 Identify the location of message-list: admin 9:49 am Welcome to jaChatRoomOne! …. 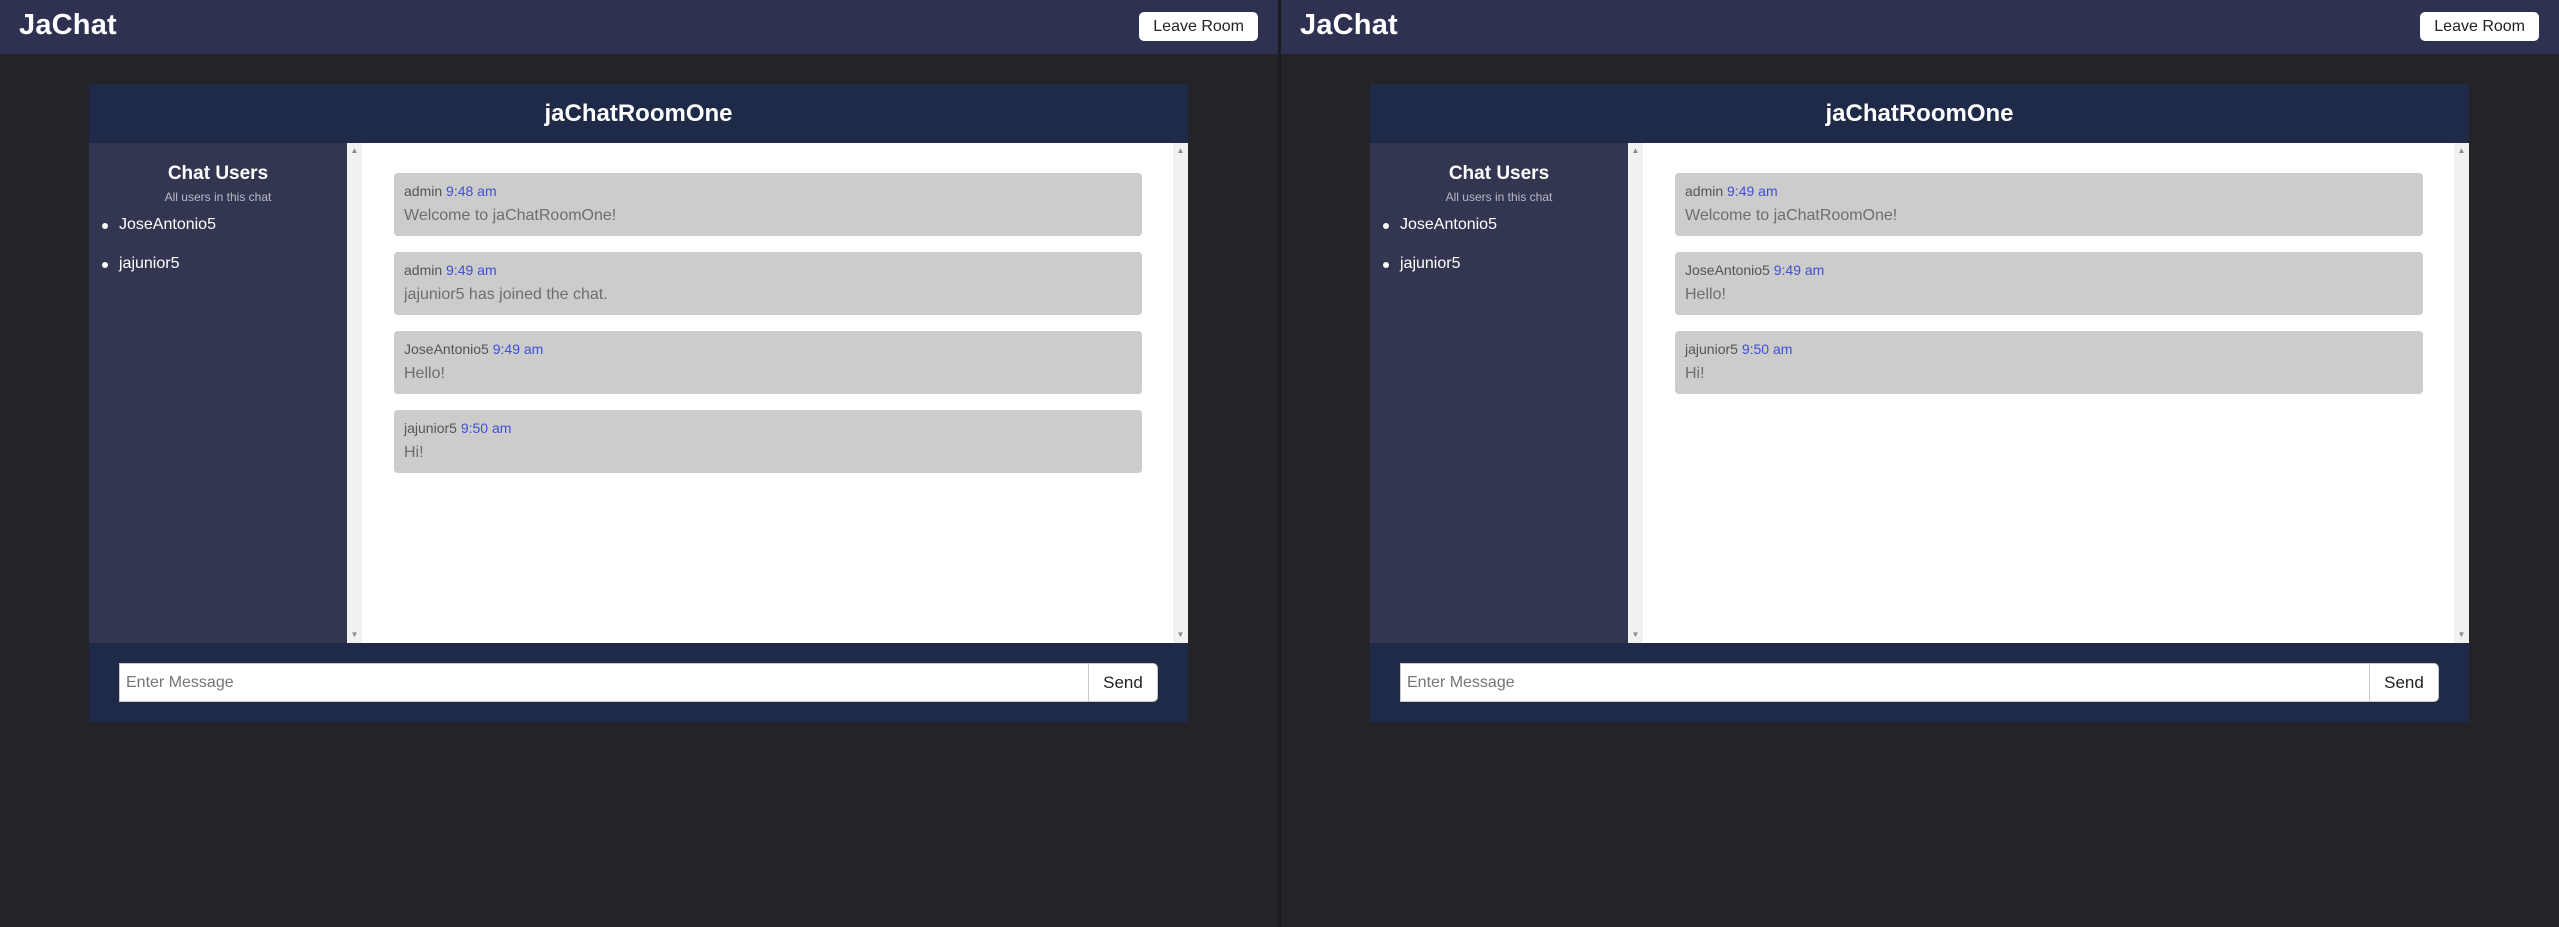
(2049, 291).